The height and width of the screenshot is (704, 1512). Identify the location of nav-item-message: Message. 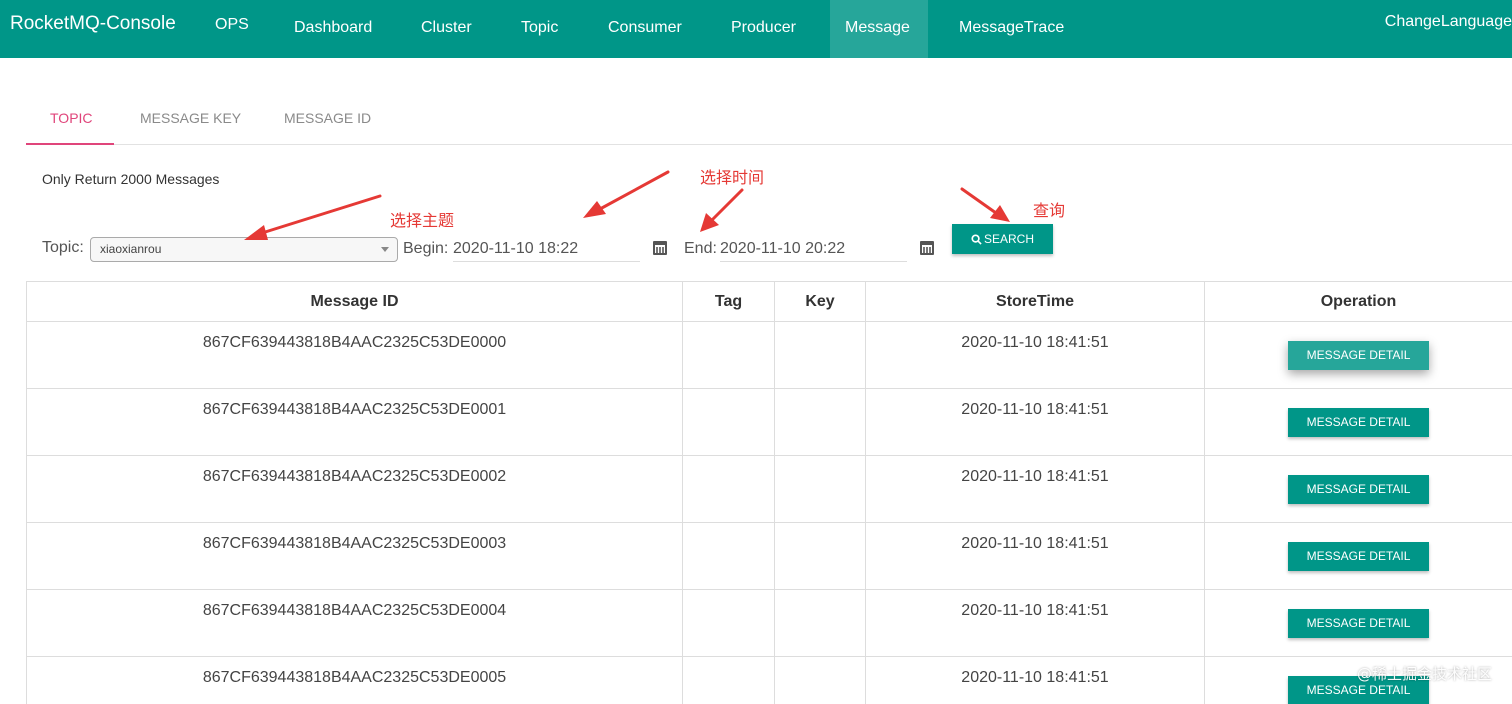
(879, 29).